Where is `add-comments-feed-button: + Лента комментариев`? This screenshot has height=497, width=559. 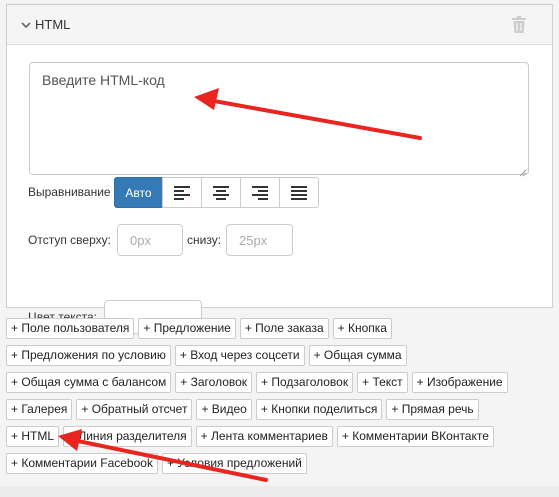 add-comments-feed-button: + Лента комментариев is located at coordinates (264, 436).